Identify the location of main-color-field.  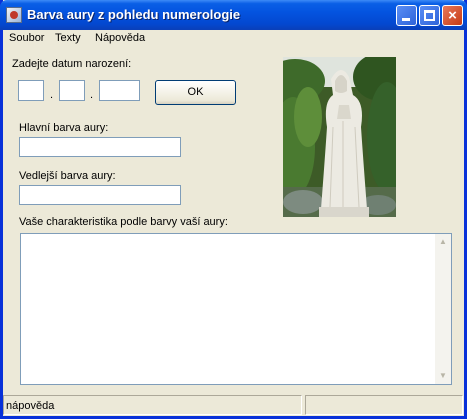
(100, 147).